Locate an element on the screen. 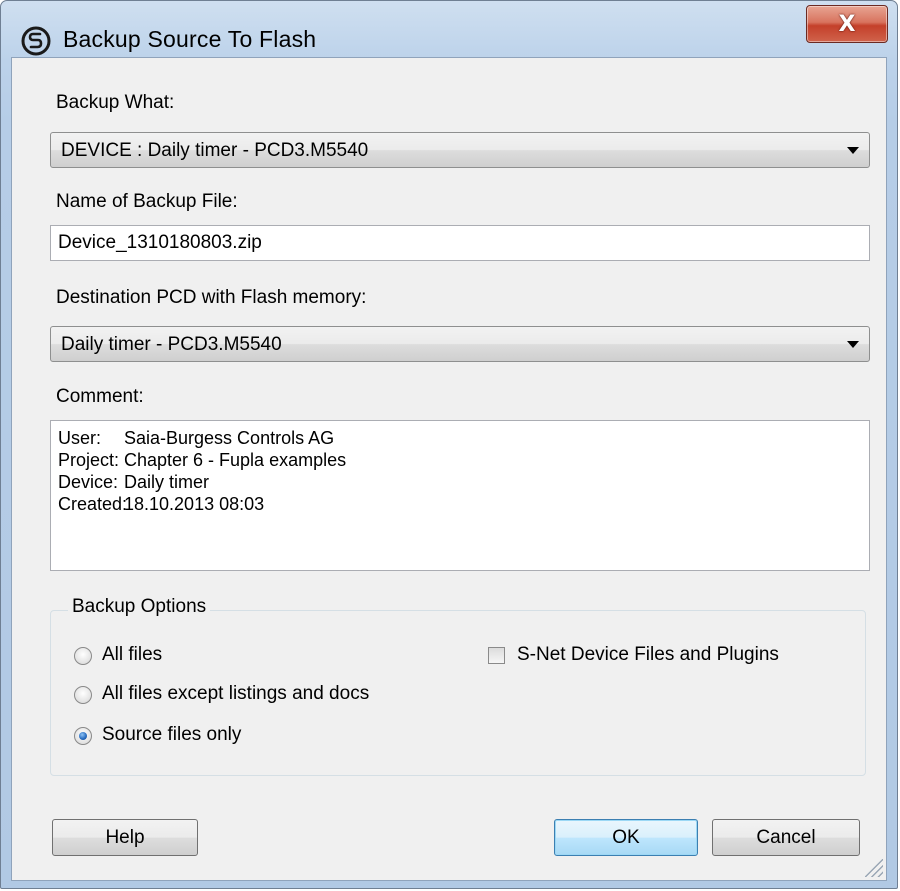  window-title: Backup Source To Flash is located at coordinates (190, 39).